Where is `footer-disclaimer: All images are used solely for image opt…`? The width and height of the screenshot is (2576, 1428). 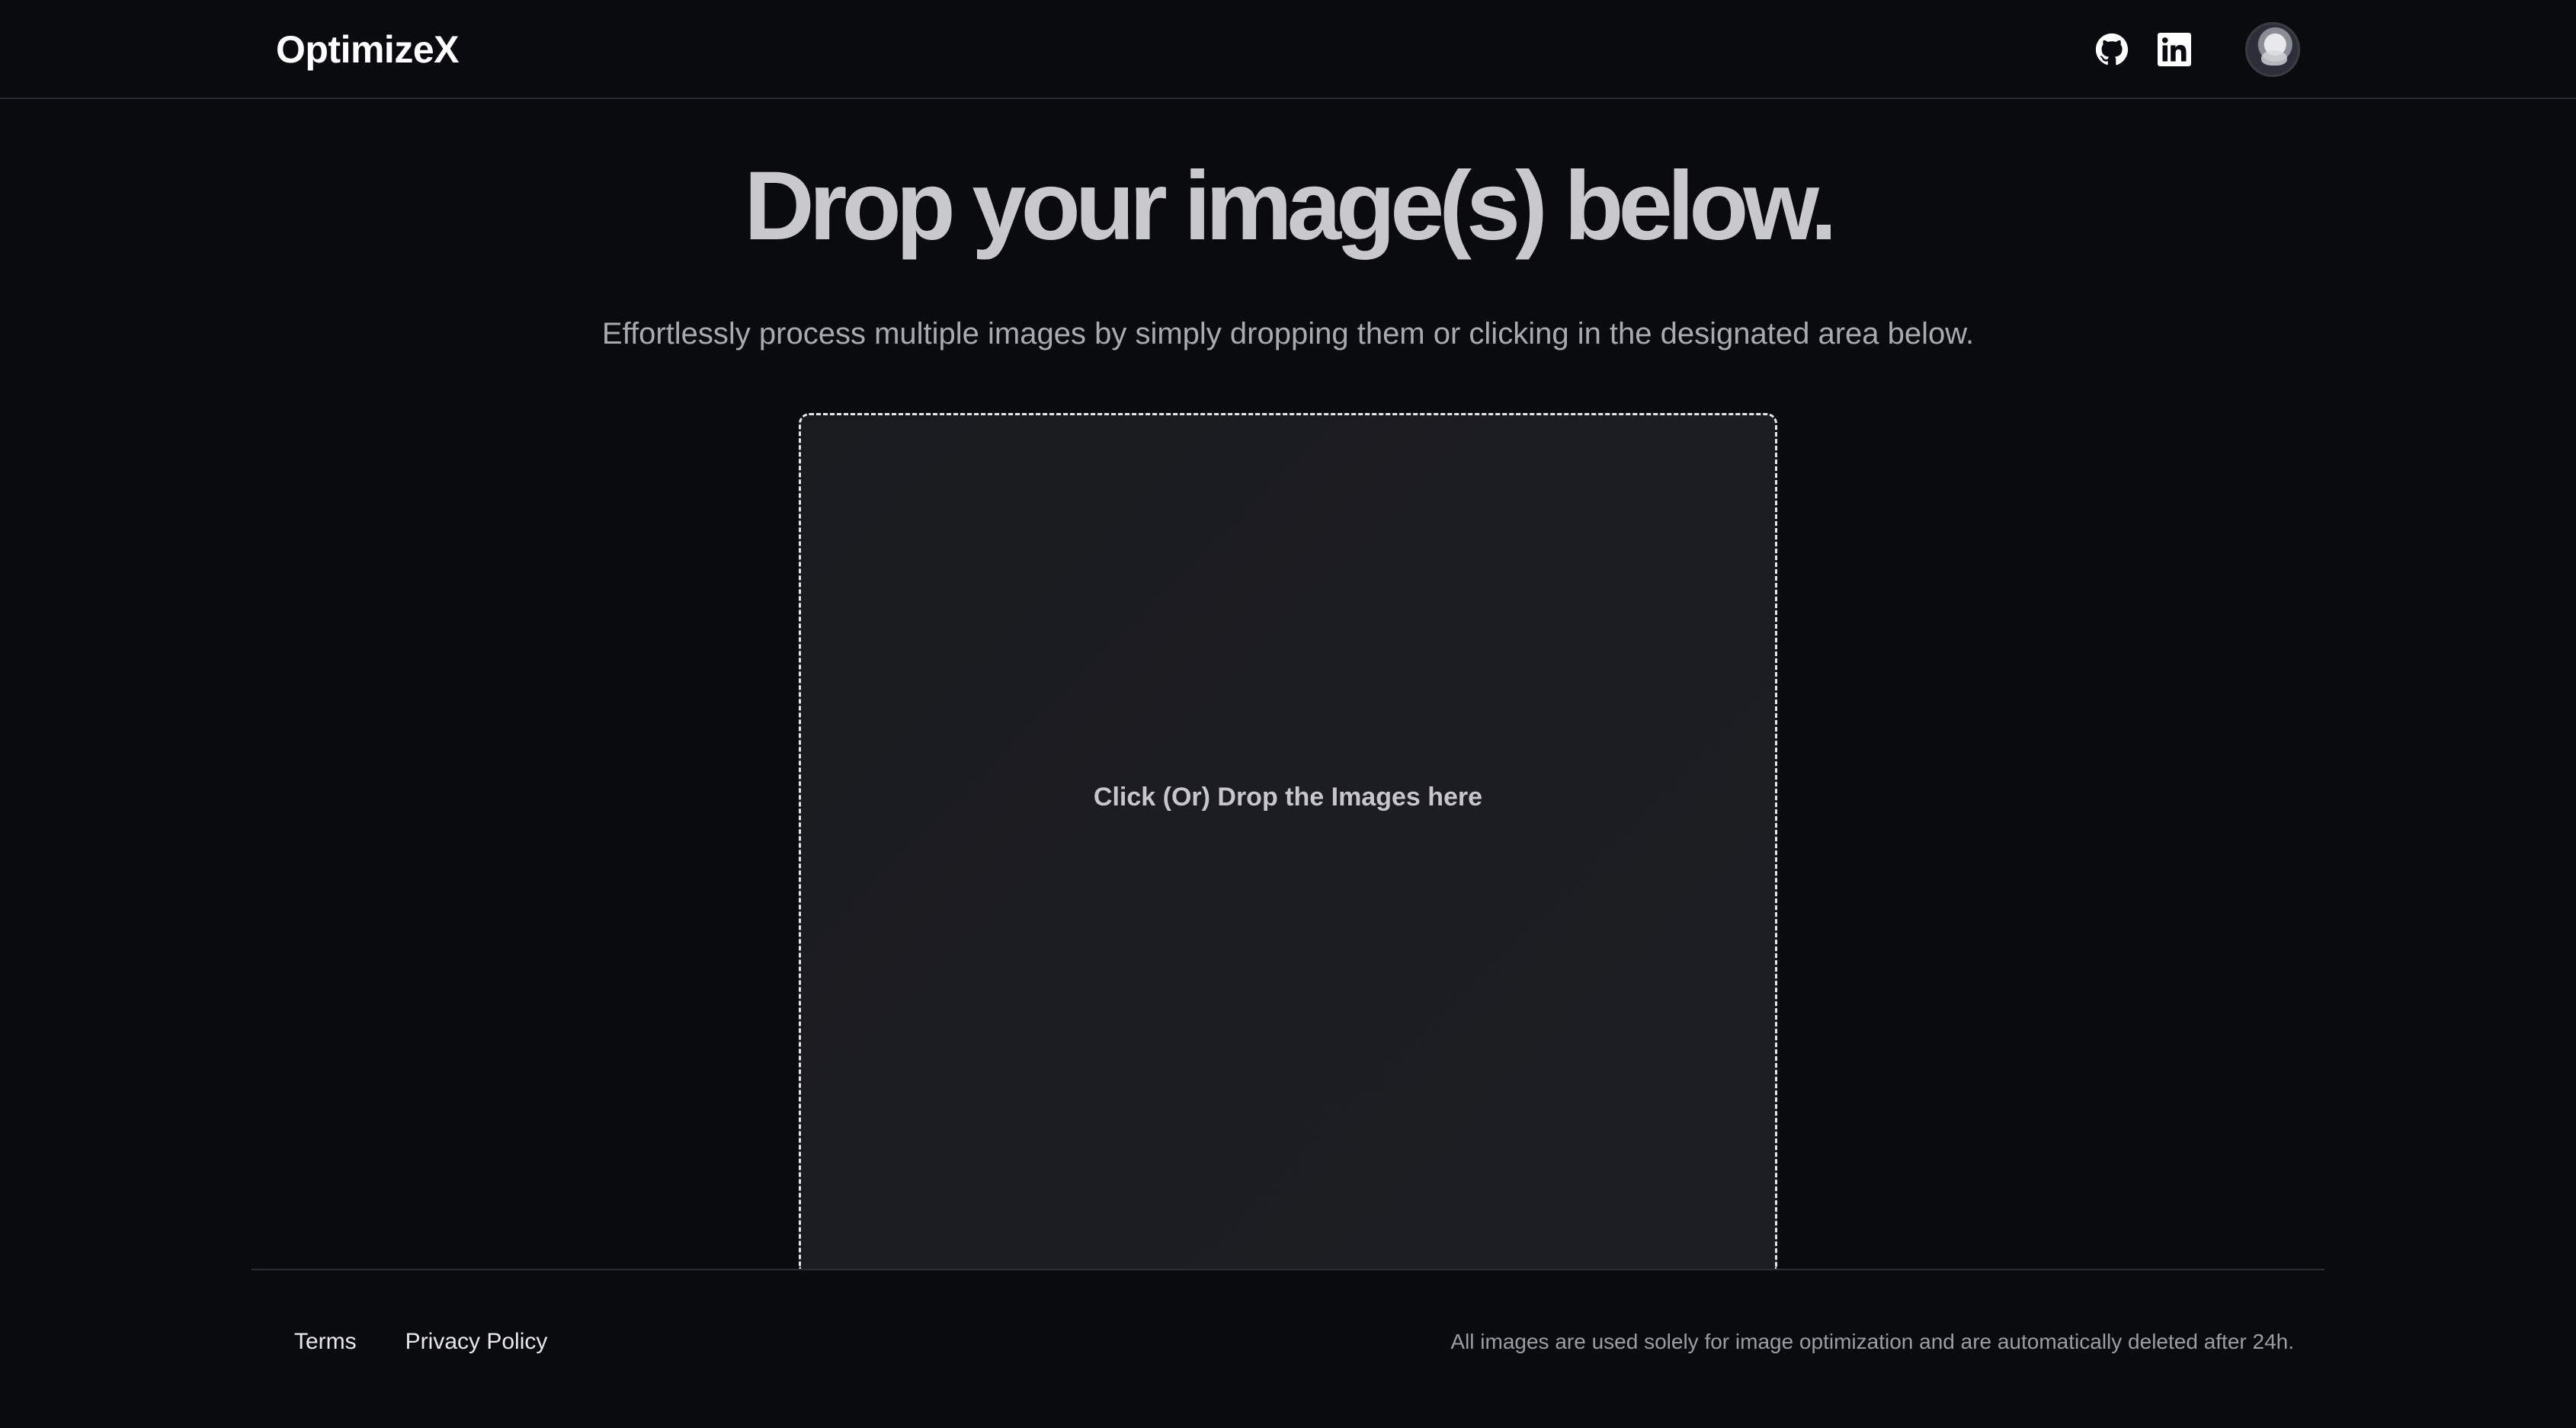 footer-disclaimer: All images are used solely for image opt… is located at coordinates (1872, 1342).